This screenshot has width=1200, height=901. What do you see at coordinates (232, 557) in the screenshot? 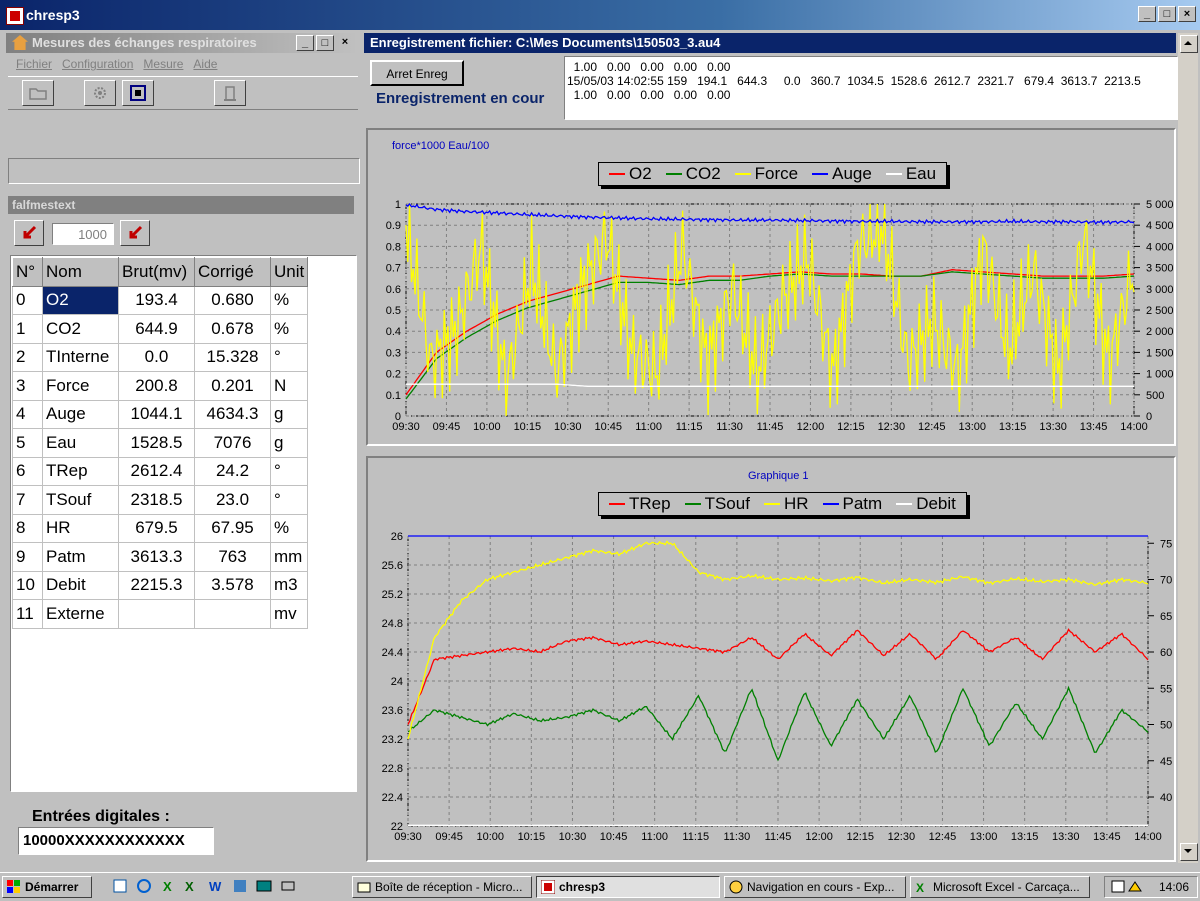
I see `table-cell: 763` at bounding box center [232, 557].